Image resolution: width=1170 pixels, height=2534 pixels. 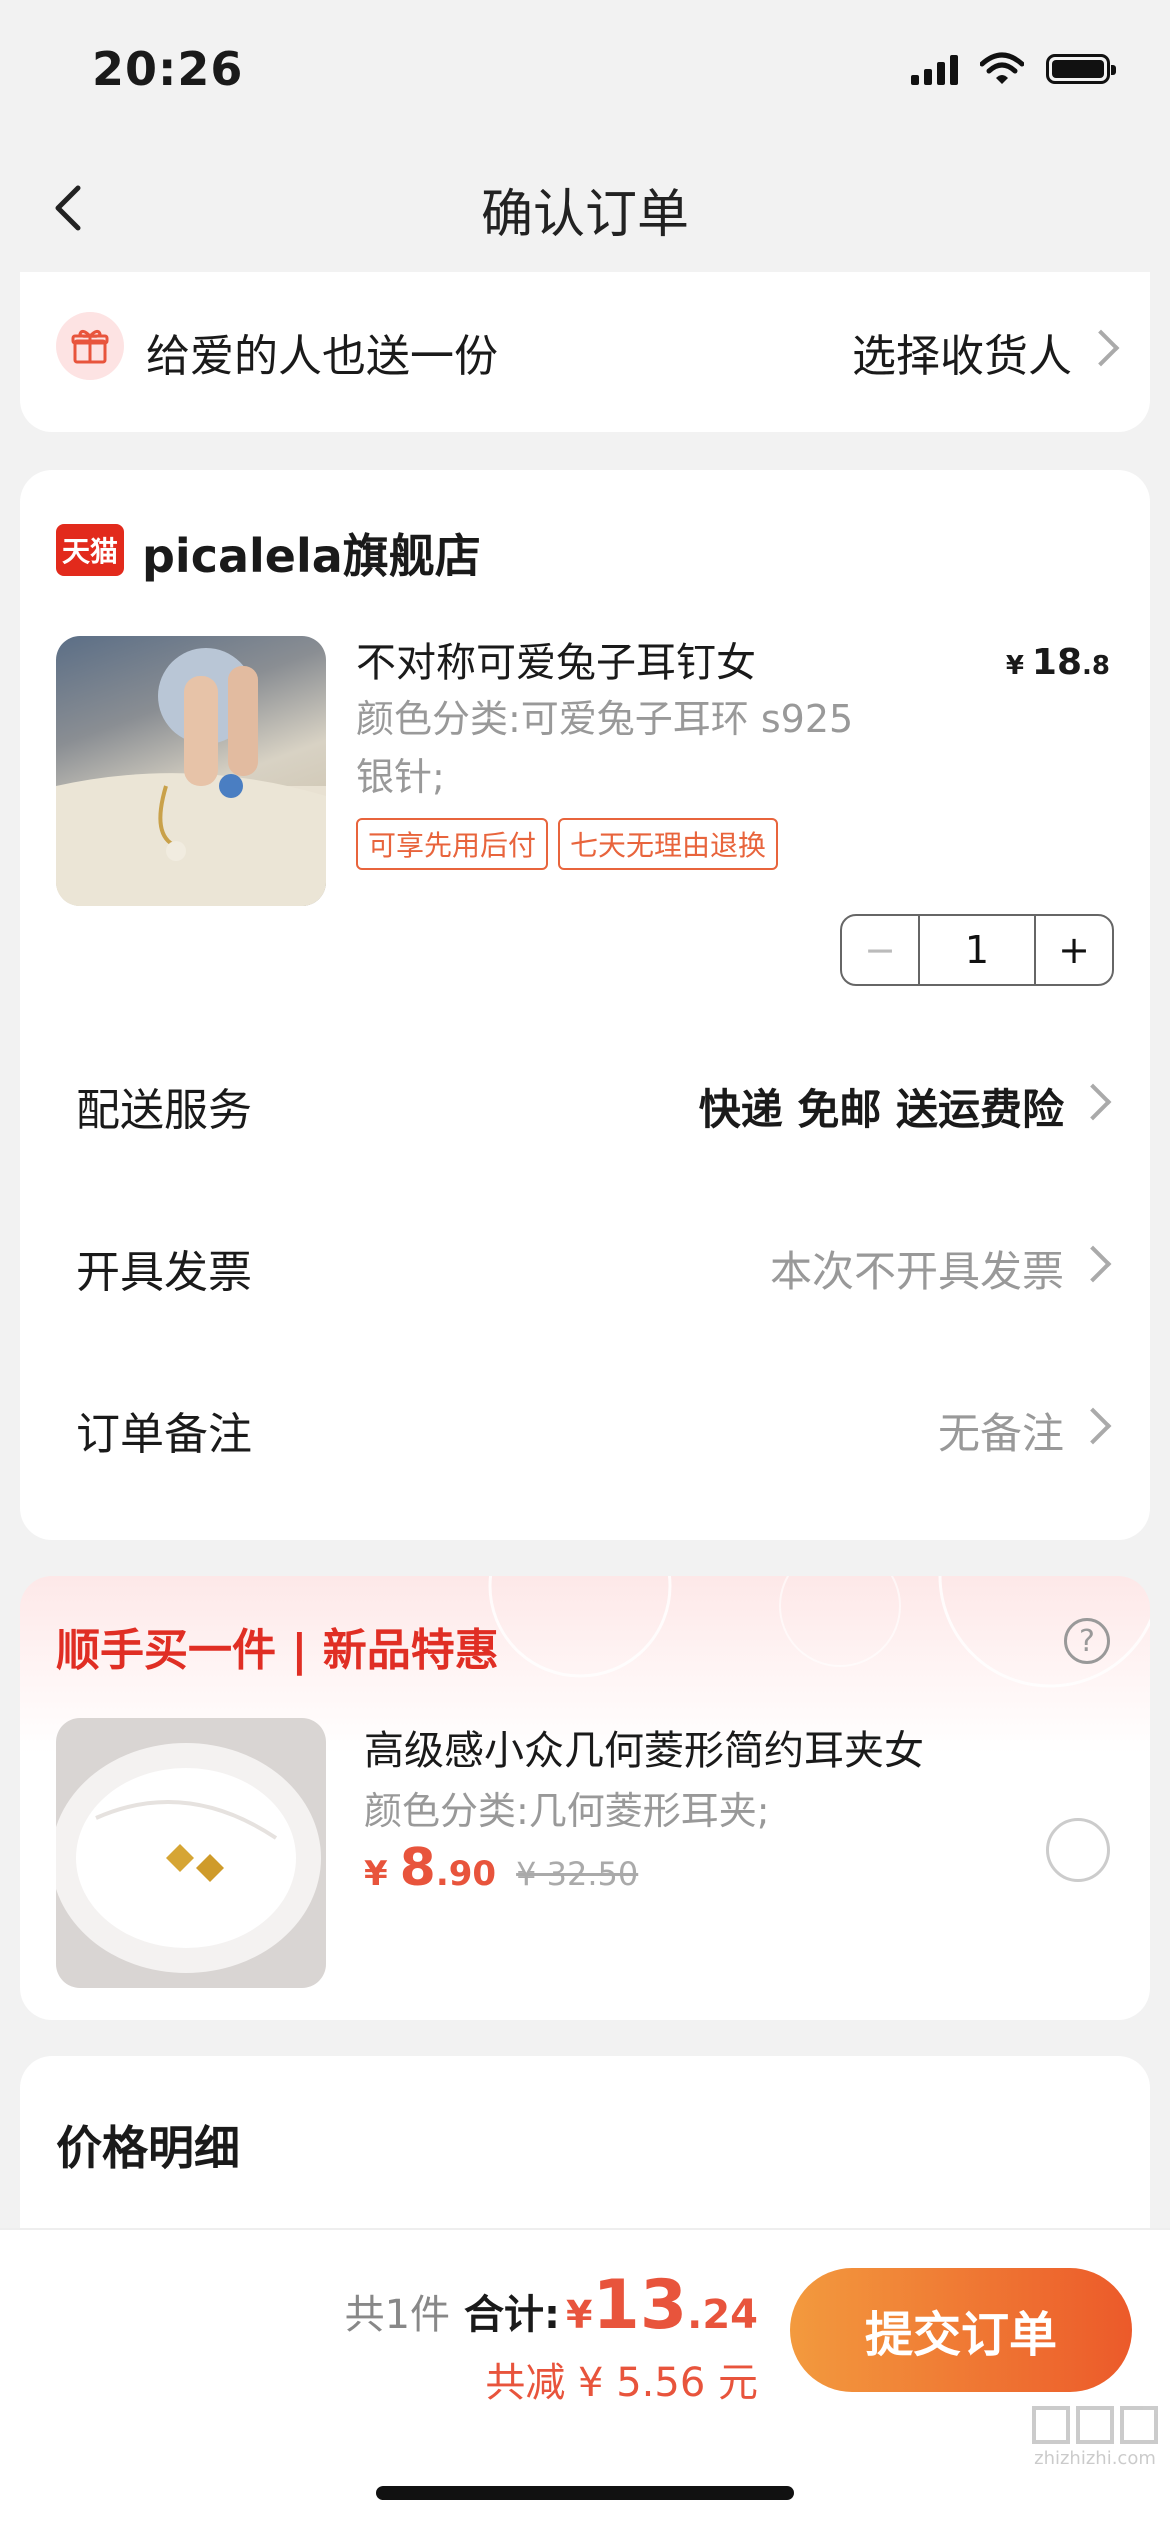 I want to click on addon-select-radio, so click(x=1078, y=1850).